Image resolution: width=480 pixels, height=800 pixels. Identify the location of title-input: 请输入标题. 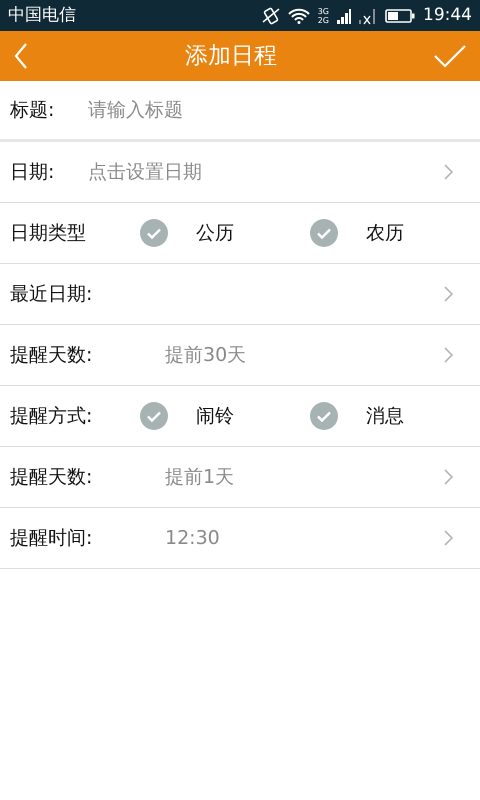
(279, 110).